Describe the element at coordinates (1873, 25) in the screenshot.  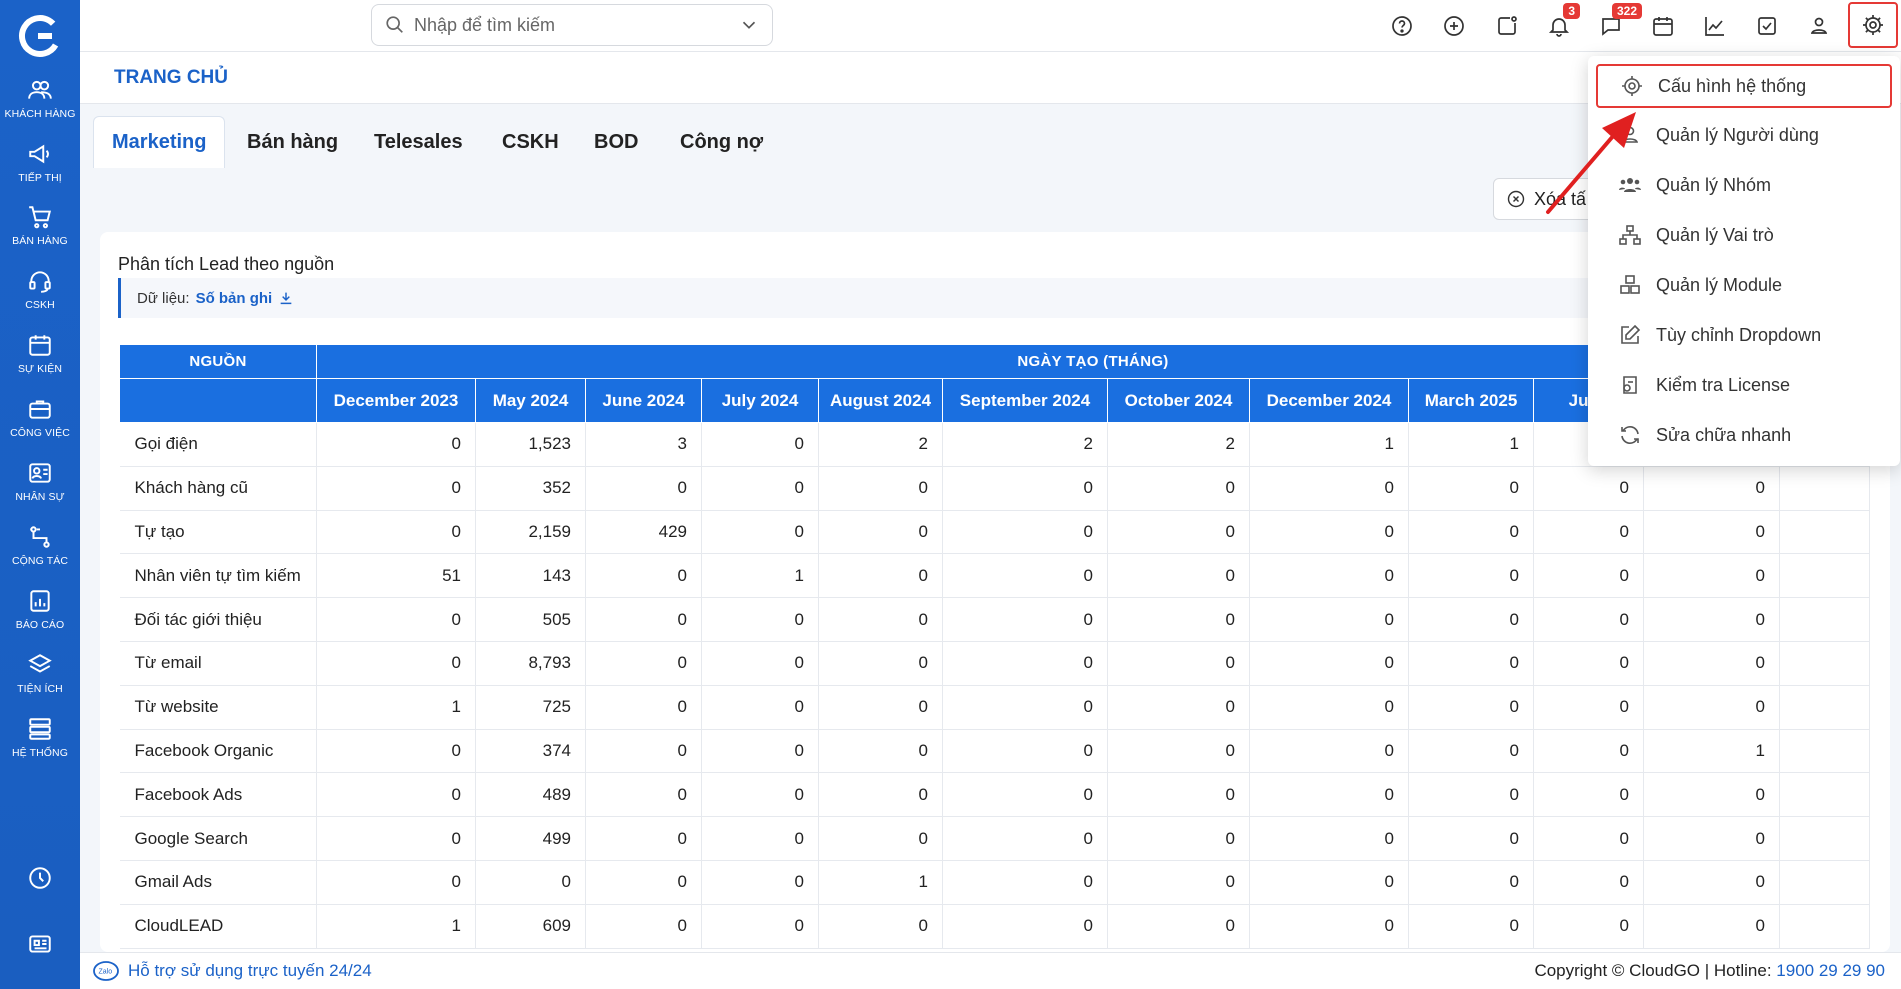
I see `settings-button` at that location.